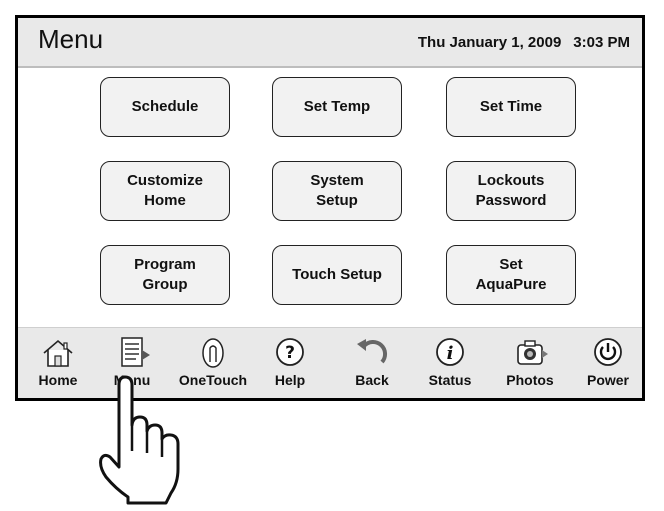 This screenshot has width=664, height=511. Describe the element at coordinates (337, 275) in the screenshot. I see `touch-setup-button: Touch Setup` at that location.